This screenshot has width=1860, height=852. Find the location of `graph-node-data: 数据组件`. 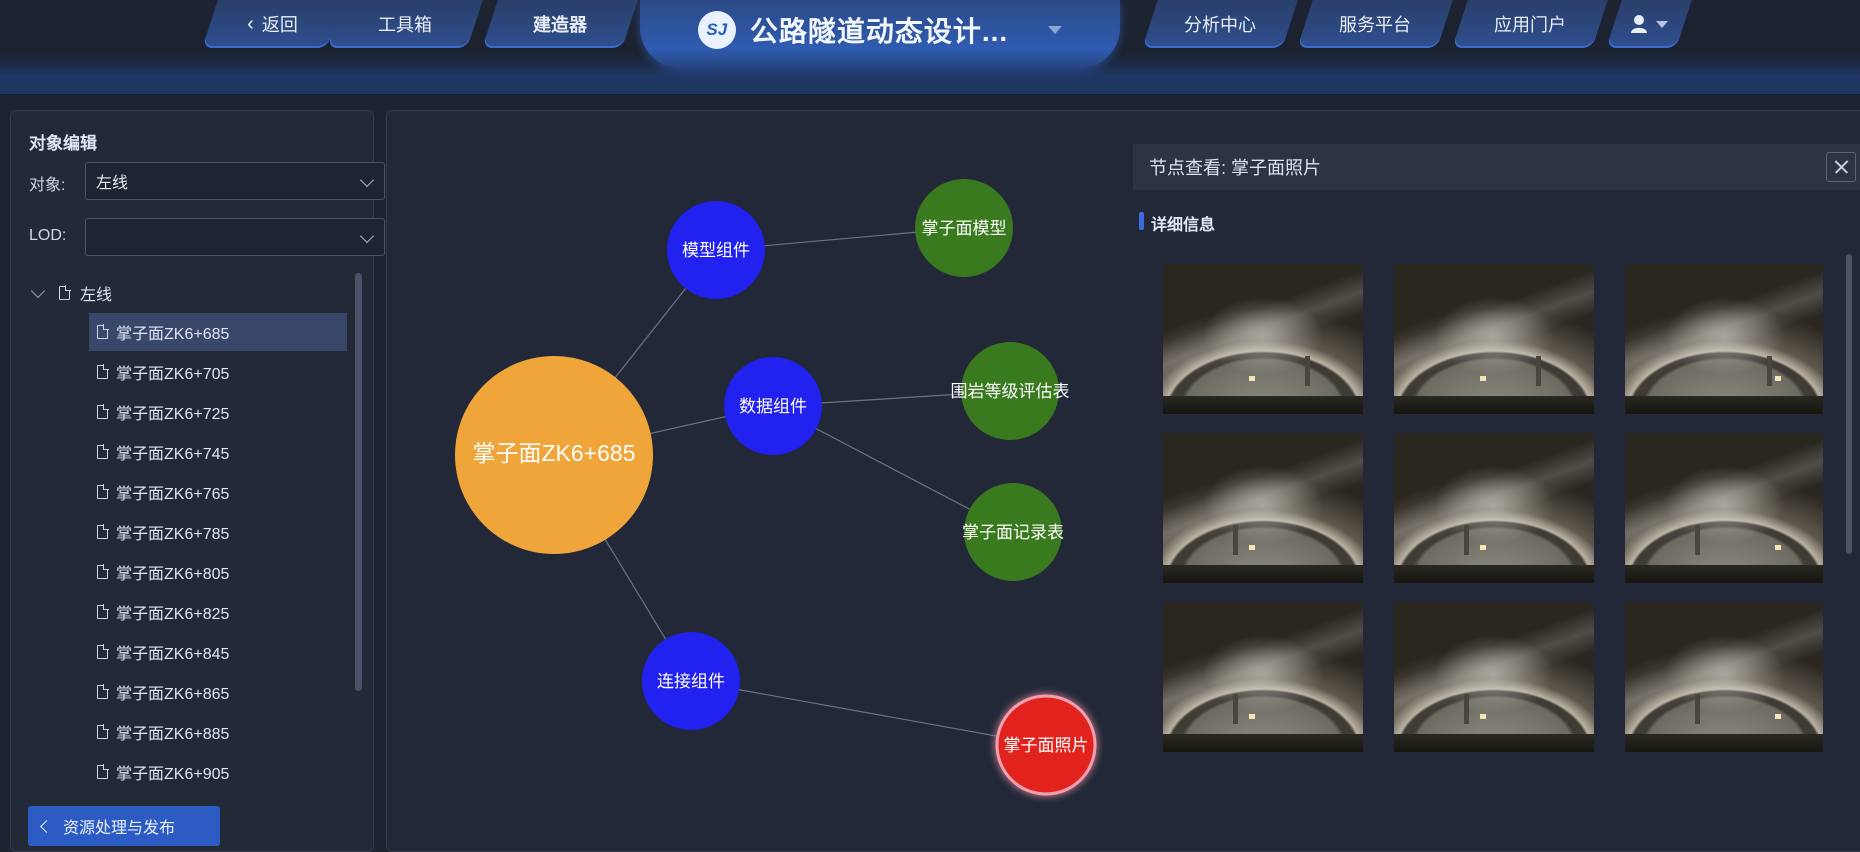

graph-node-data: 数据组件 is located at coordinates (773, 406).